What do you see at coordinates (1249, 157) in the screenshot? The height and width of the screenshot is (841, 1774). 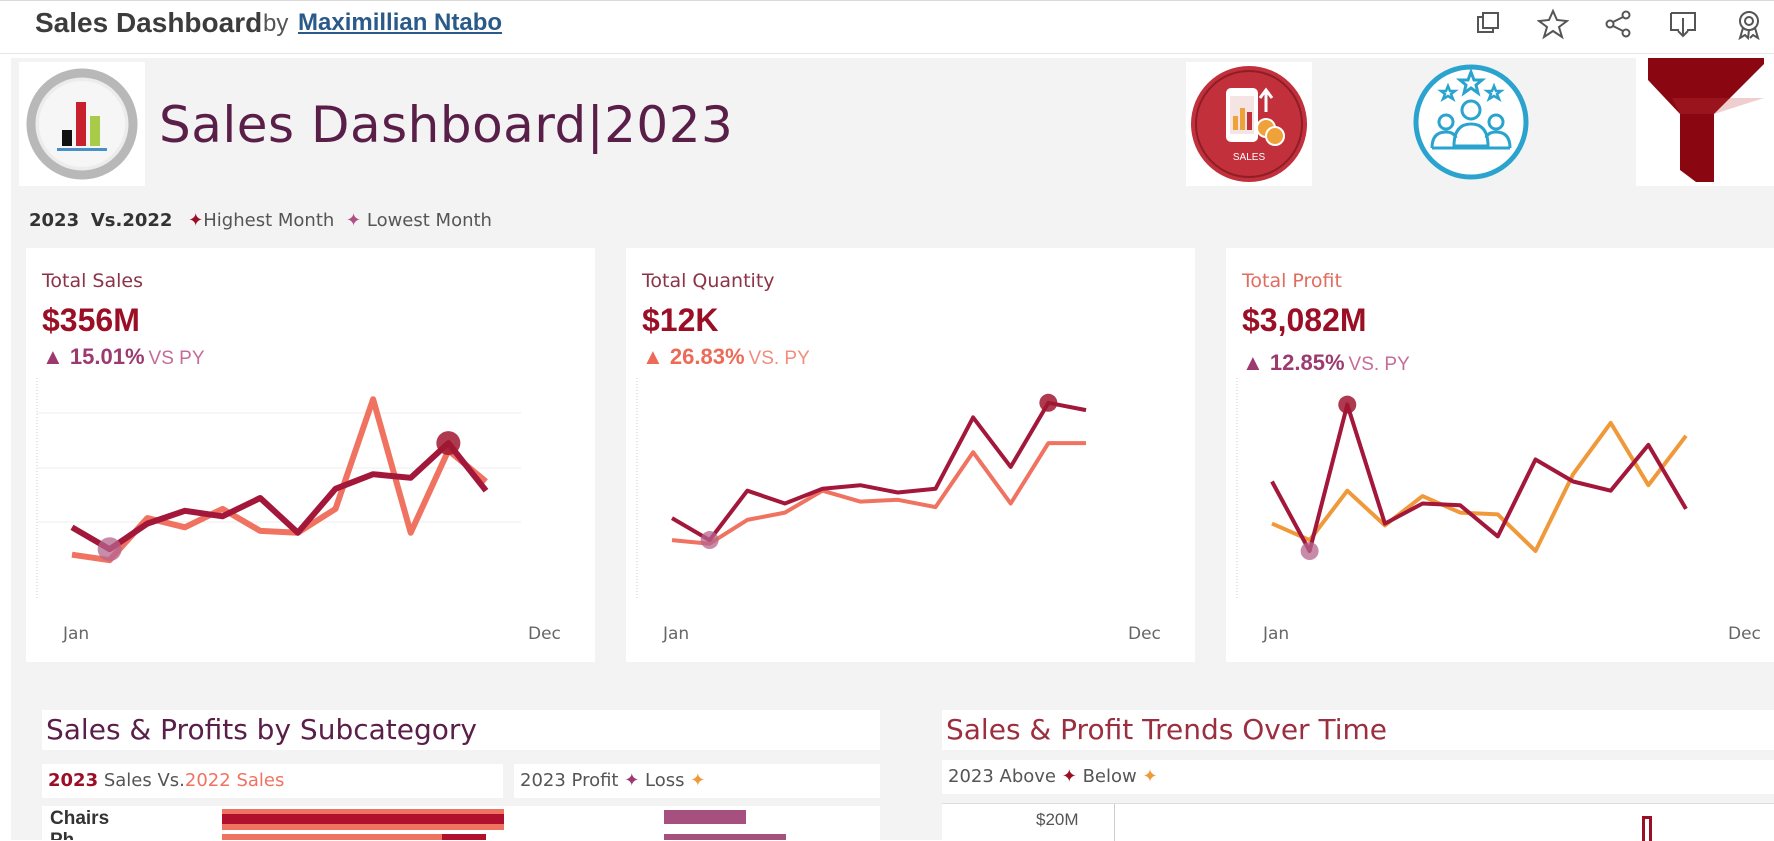 I see `sales-badge-label: SALES` at bounding box center [1249, 157].